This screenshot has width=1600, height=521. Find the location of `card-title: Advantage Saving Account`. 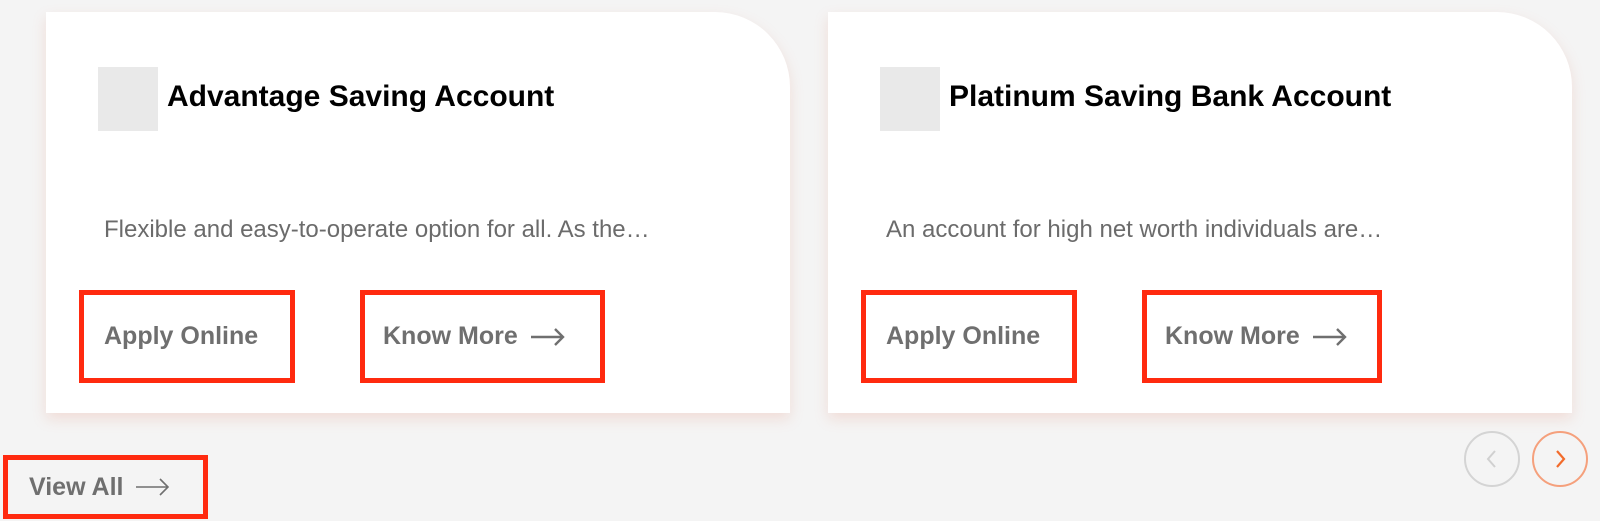

card-title: Advantage Saving Account is located at coordinates (361, 96).